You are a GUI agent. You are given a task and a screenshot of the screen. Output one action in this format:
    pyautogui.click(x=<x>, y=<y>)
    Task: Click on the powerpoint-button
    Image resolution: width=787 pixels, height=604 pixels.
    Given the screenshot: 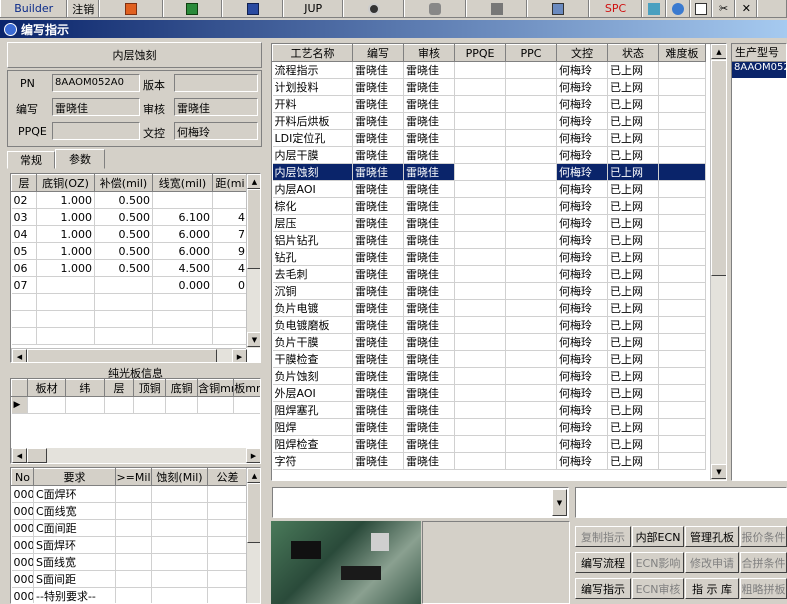 What is the action you would take?
    pyautogui.click(x=131, y=8)
    